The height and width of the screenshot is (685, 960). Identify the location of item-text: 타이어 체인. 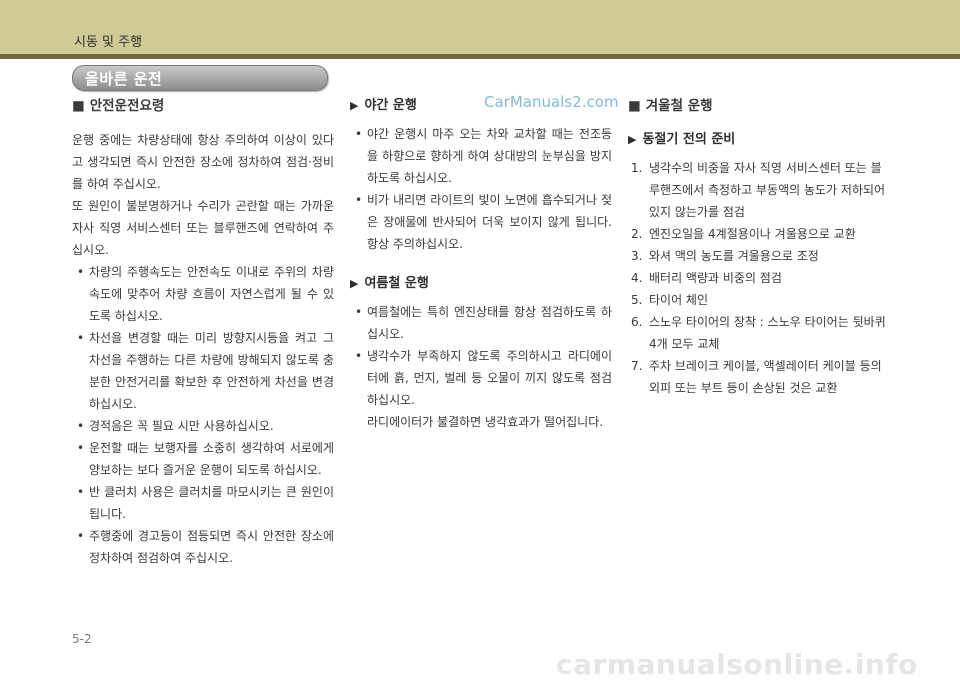
(679, 300).